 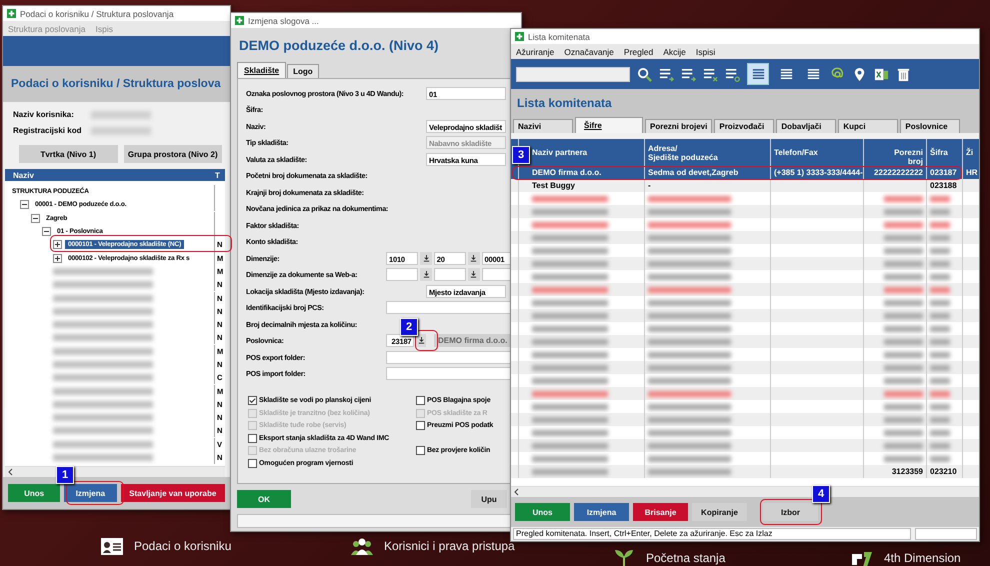 I want to click on table-cell: HR, so click(x=972, y=172).